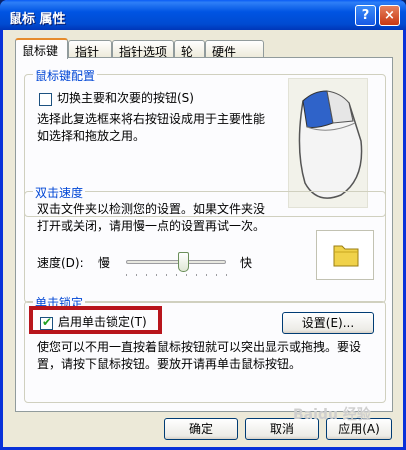 This screenshot has height=450, width=406. Describe the element at coordinates (332, 415) in the screenshot. I see `watermark: Baidu 经验` at that location.